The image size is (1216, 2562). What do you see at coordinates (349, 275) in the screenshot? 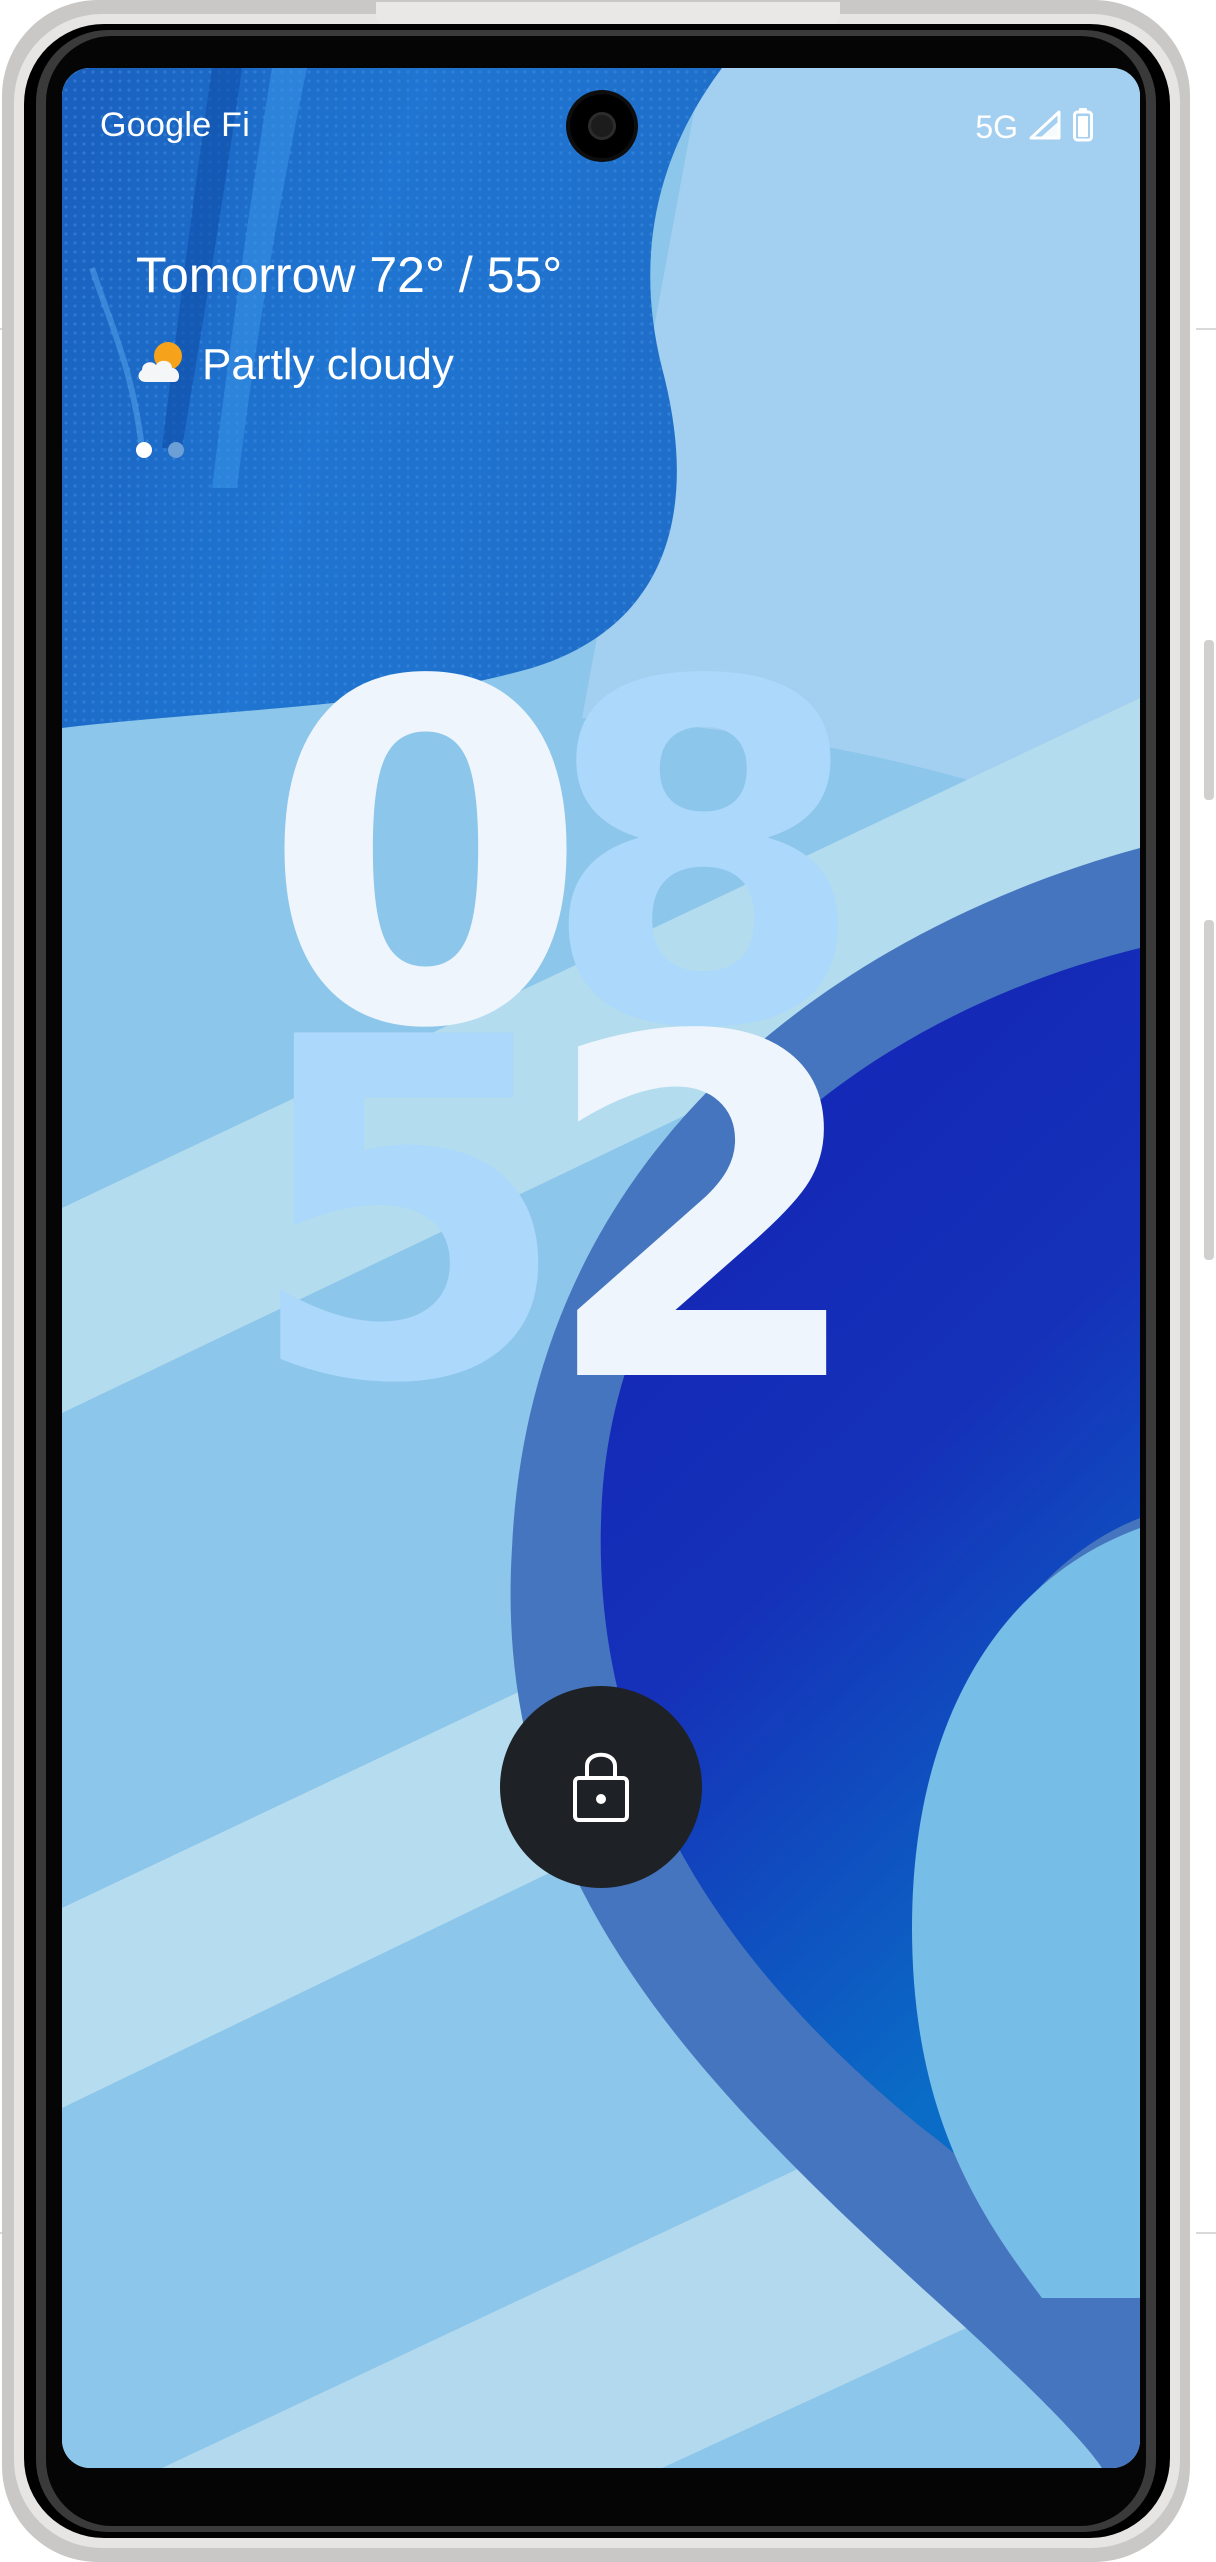
I see `weather-forecast-title: Tomorrow 72° / 55°` at bounding box center [349, 275].